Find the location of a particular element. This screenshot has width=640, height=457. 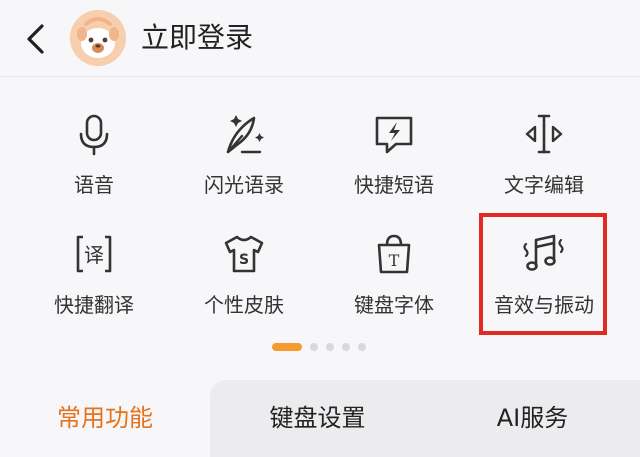

function-label: 快捷短语 is located at coordinates (394, 185).